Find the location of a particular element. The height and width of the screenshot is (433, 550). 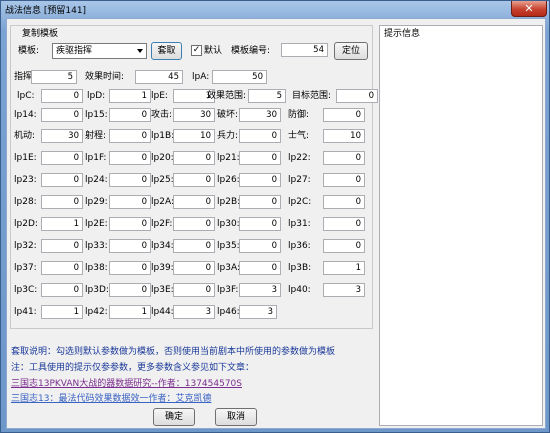

param-label: lp1E: is located at coordinates (25, 158).